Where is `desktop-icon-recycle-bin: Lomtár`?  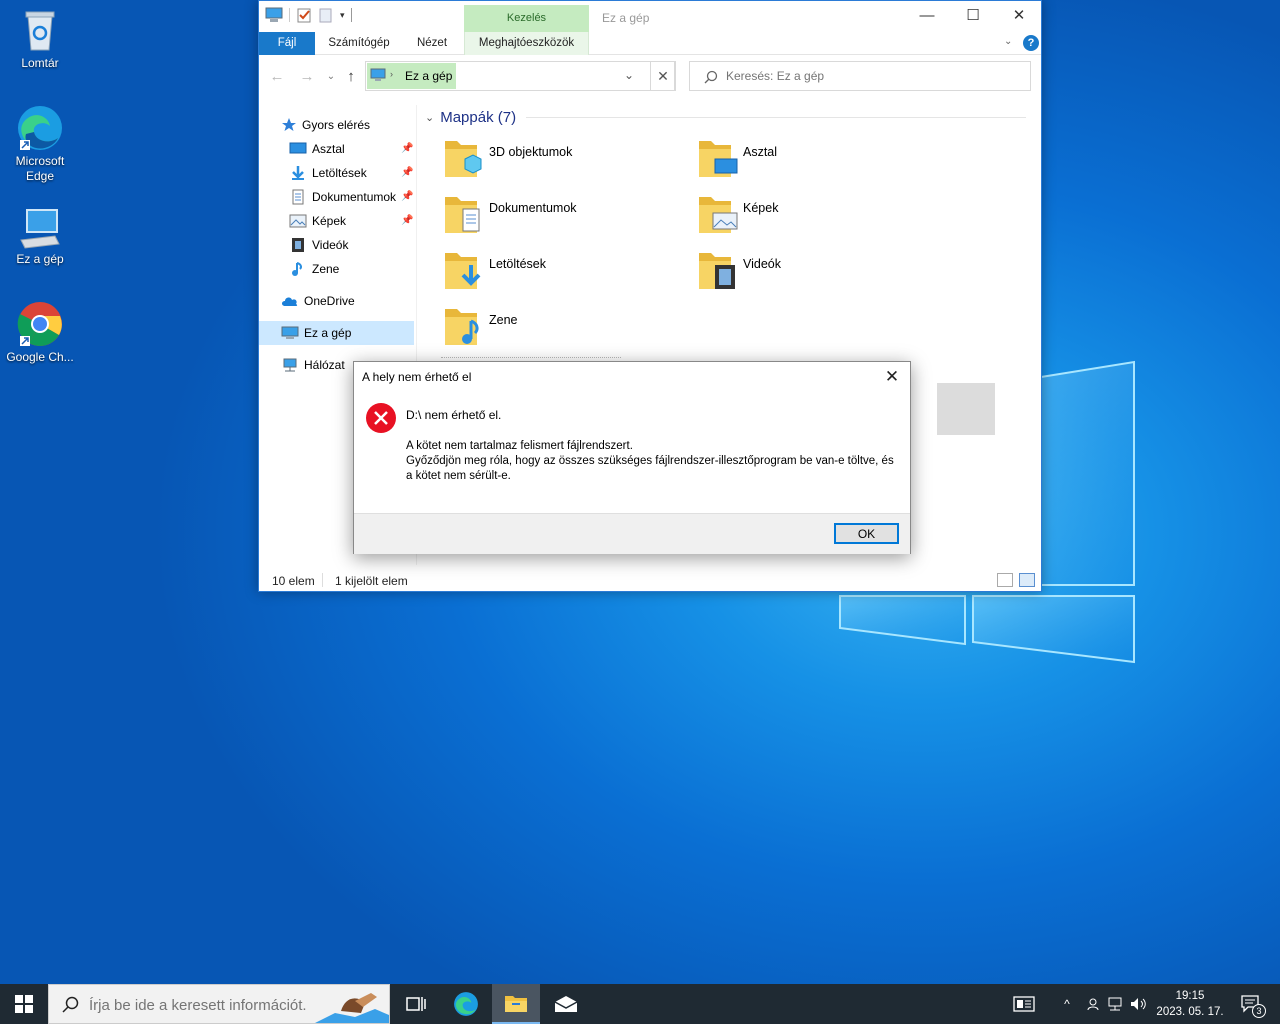 desktop-icon-recycle-bin: Lomtár is located at coordinates (40, 38).